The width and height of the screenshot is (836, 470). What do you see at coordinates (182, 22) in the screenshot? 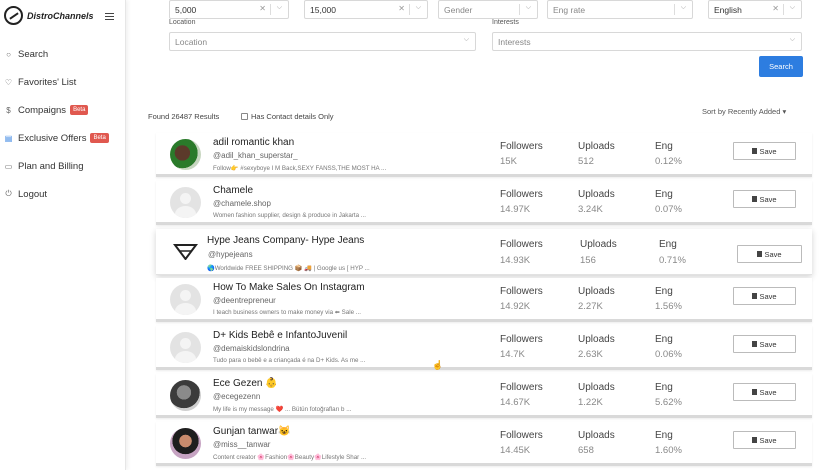
I see `location-label: Location` at bounding box center [182, 22].